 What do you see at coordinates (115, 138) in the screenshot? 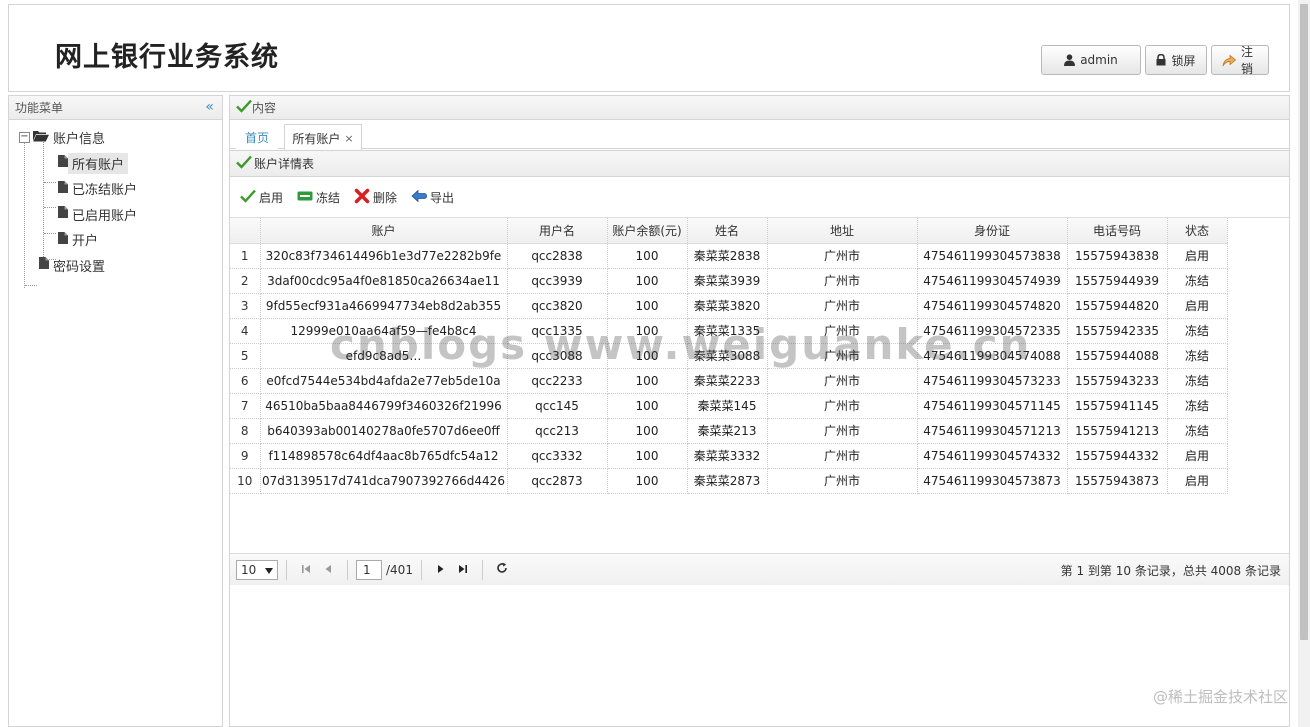
I see `tree-group-account-info: − 账户信息` at bounding box center [115, 138].